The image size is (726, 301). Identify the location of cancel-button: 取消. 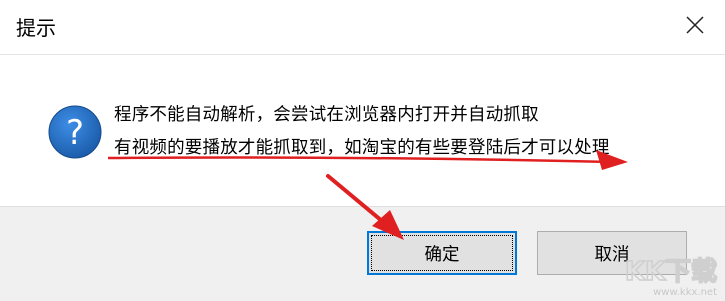
(612, 253).